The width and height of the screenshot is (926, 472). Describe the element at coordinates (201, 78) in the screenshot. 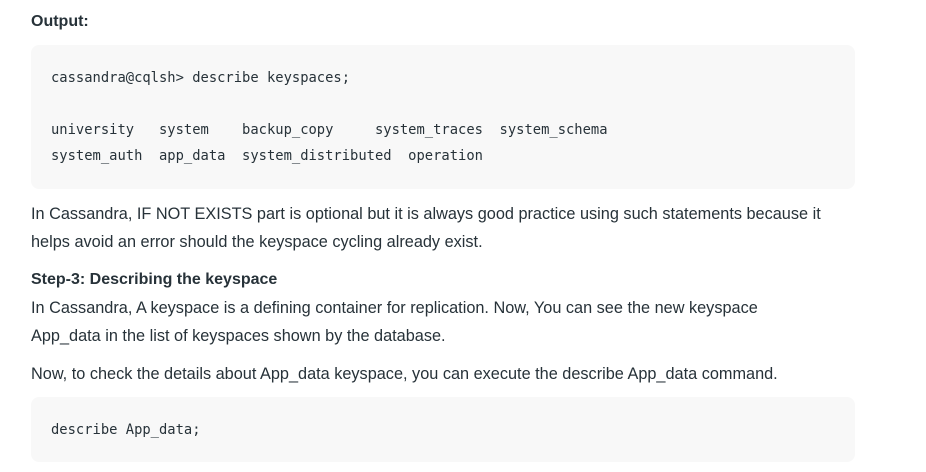

I see `code-prompt-line: cassandra@cqlsh> describe keyspaces;` at that location.